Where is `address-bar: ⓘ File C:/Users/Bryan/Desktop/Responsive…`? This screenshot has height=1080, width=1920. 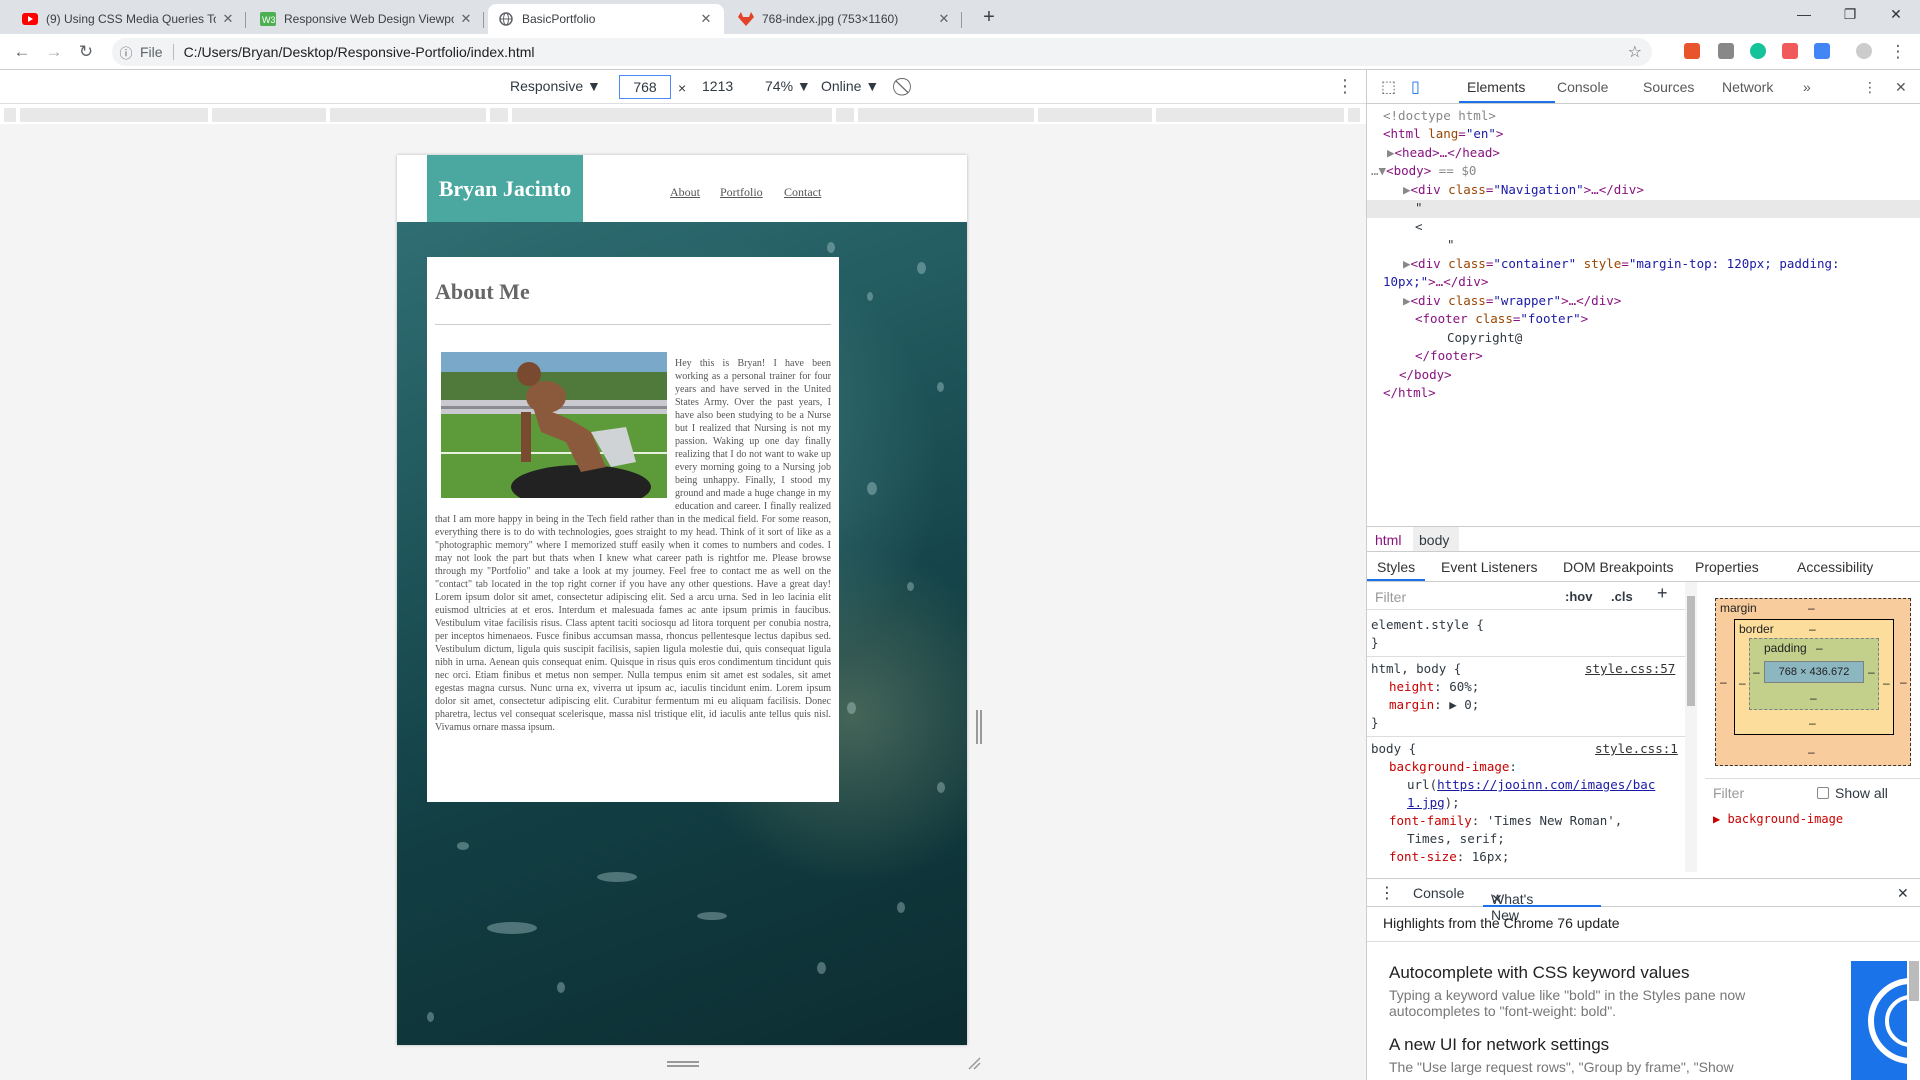
address-bar: ⓘ File C:/Users/Bryan/Desktop/Responsive… is located at coordinates (882, 52).